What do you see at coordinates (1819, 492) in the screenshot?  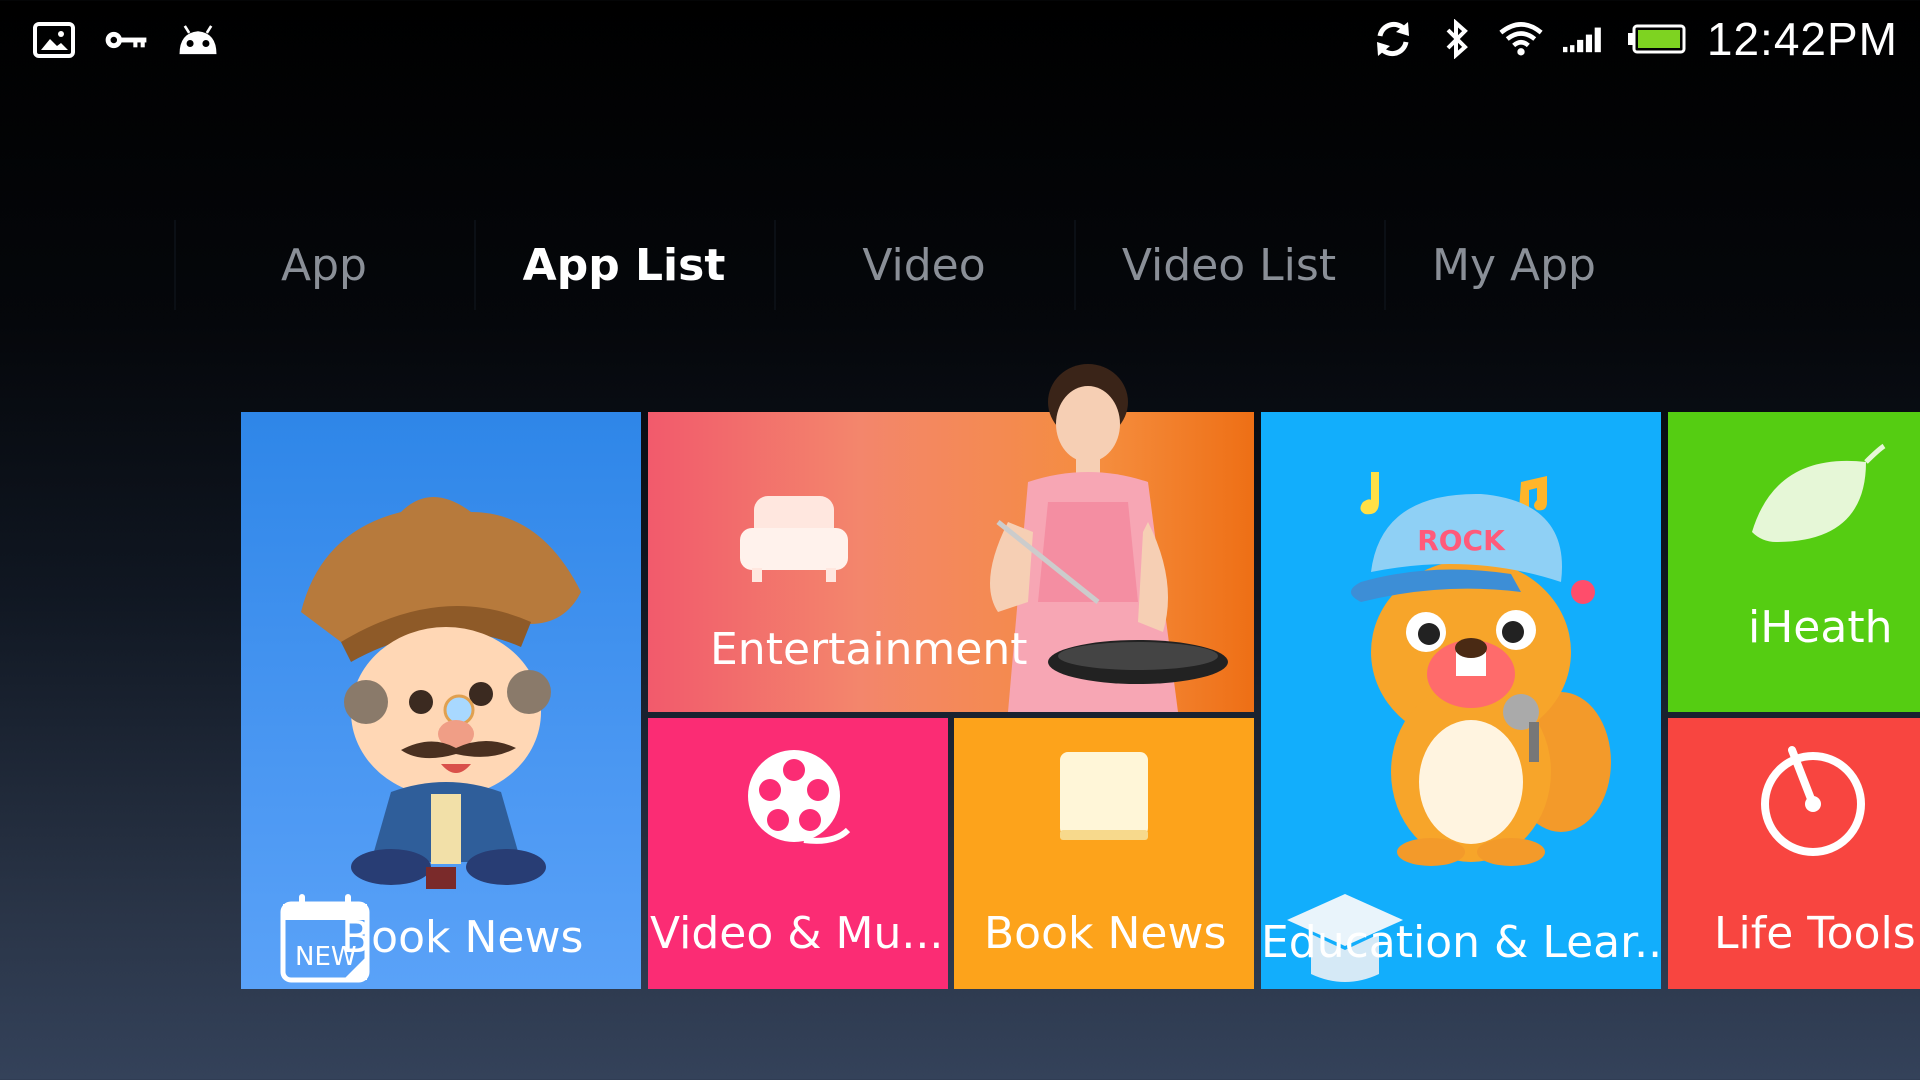 I see `leaf-icon` at bounding box center [1819, 492].